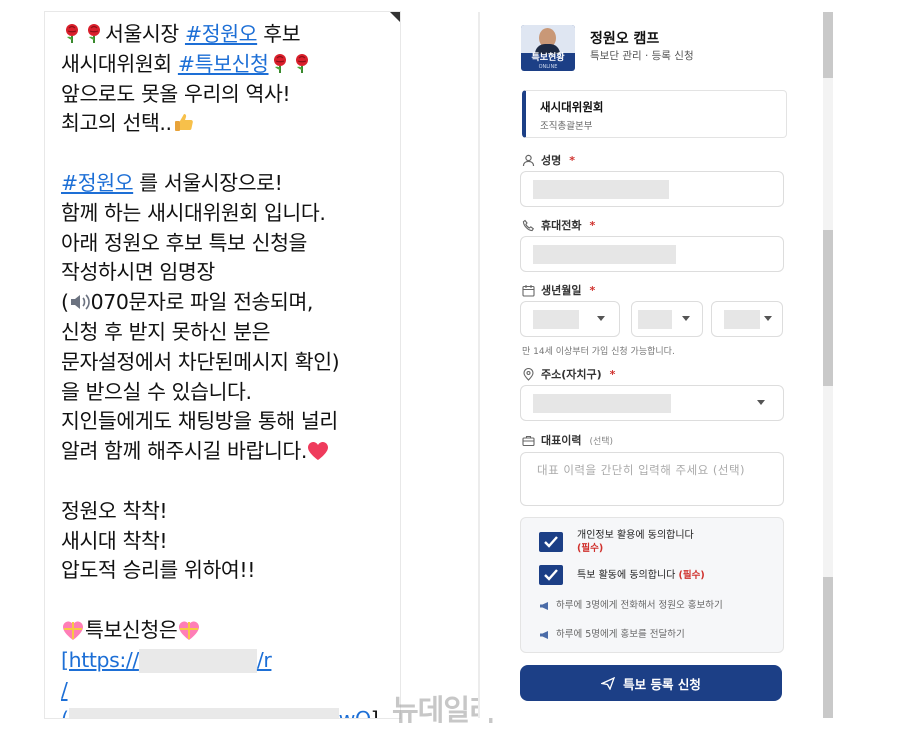 This screenshot has height=739, width=900. What do you see at coordinates (228, 184) in the screenshot?
I see `message-line-6: #정원오 를 서울시장으로!` at bounding box center [228, 184].